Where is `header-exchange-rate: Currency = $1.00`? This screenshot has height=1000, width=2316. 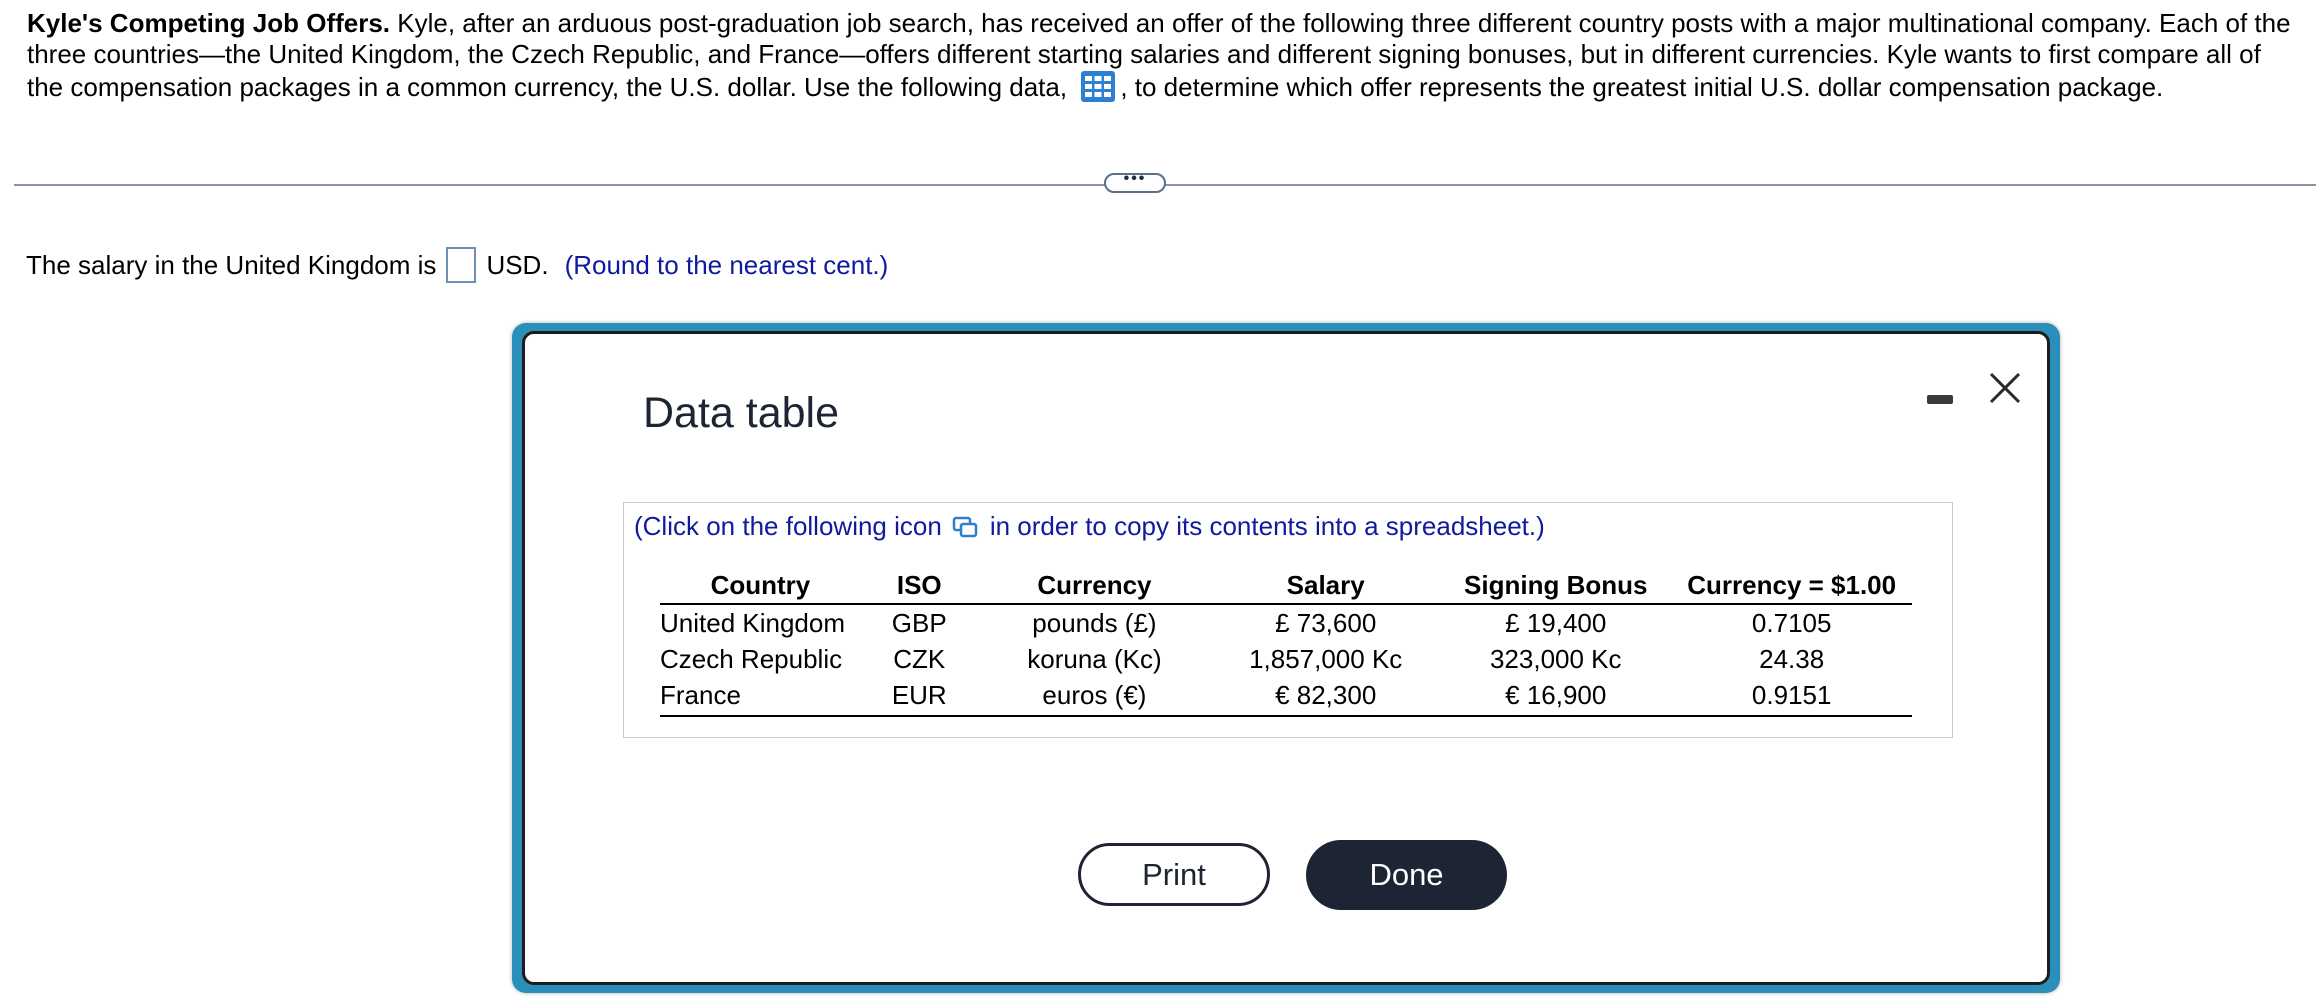 header-exchange-rate: Currency = $1.00 is located at coordinates (1791, 587).